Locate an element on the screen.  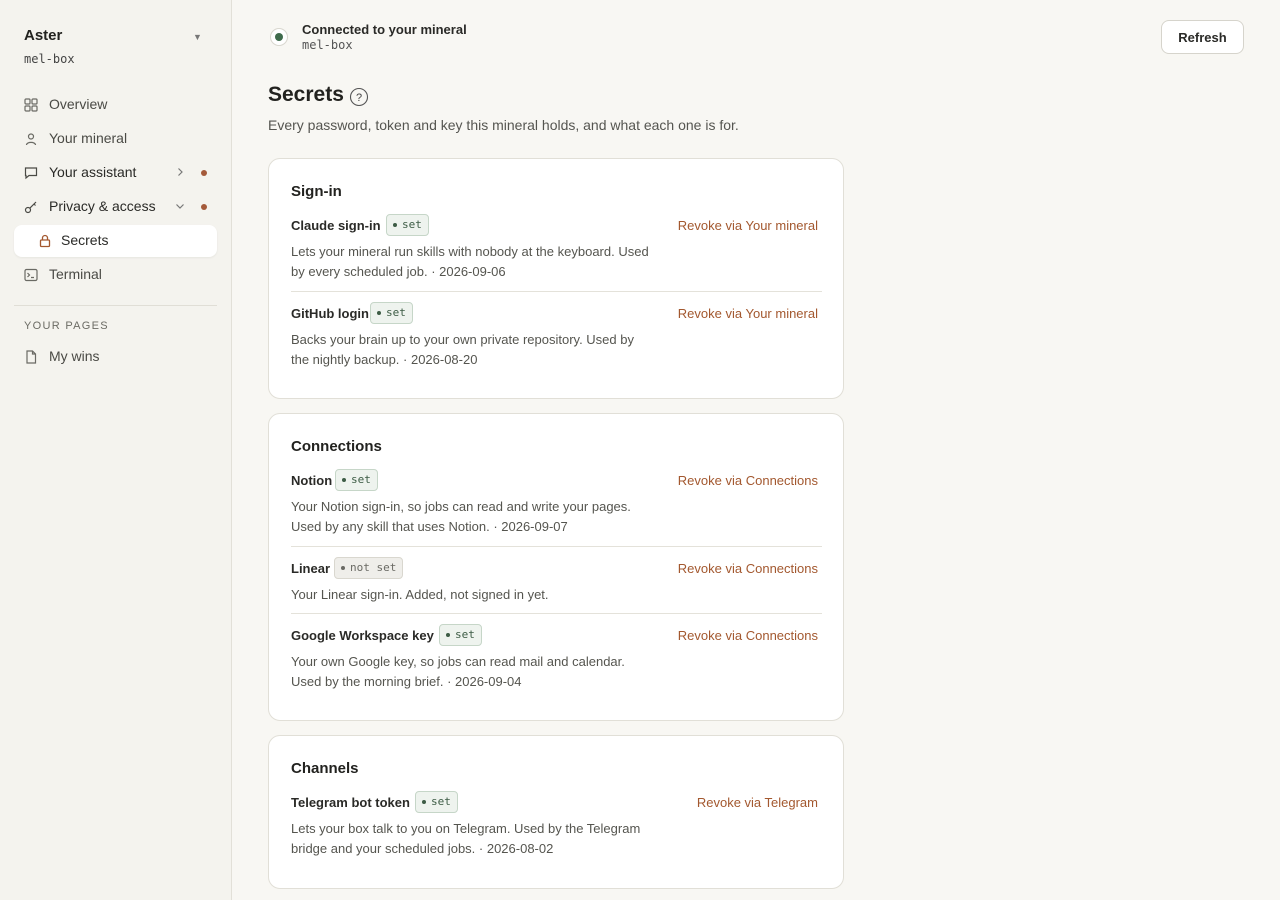
secret-name: Claude sign-in is located at coordinates (336, 225).